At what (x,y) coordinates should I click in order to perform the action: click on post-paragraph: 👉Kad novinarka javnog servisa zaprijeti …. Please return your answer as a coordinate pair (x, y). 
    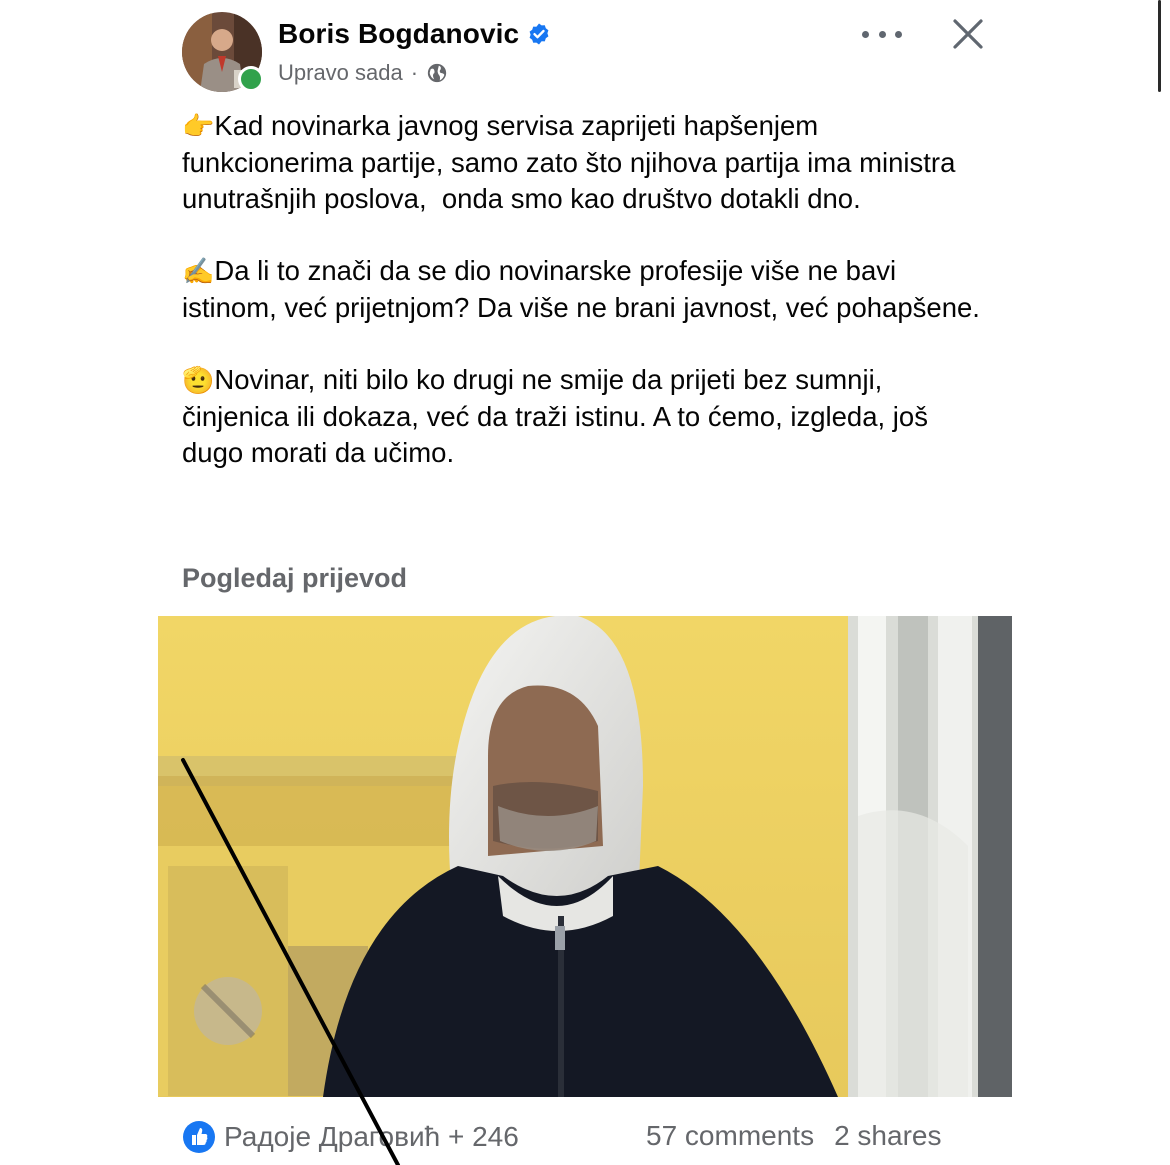
    Looking at the image, I should click on (587, 162).